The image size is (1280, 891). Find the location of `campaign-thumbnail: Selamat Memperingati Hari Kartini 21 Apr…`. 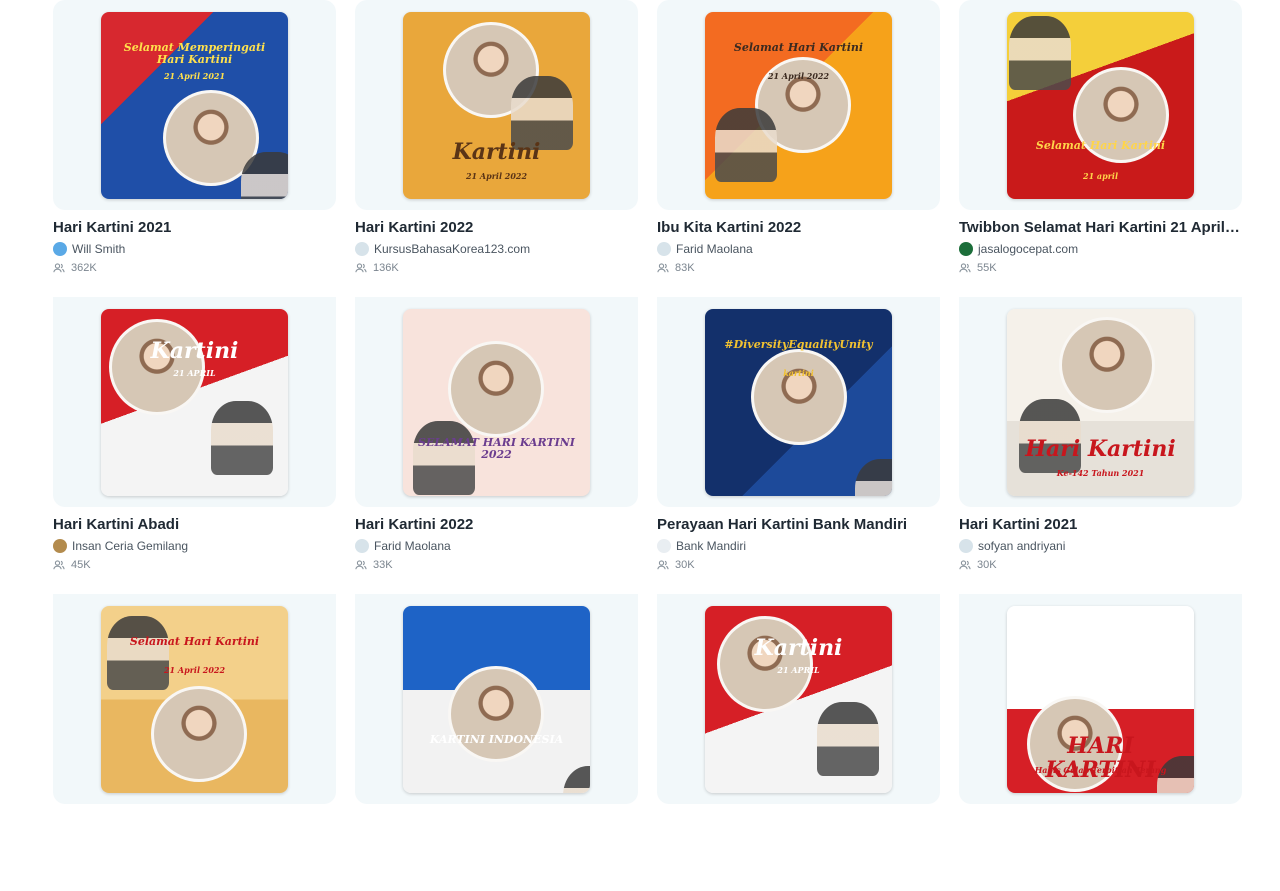

campaign-thumbnail: Selamat Memperingati Hari Kartini 21 Apr… is located at coordinates (194, 105).